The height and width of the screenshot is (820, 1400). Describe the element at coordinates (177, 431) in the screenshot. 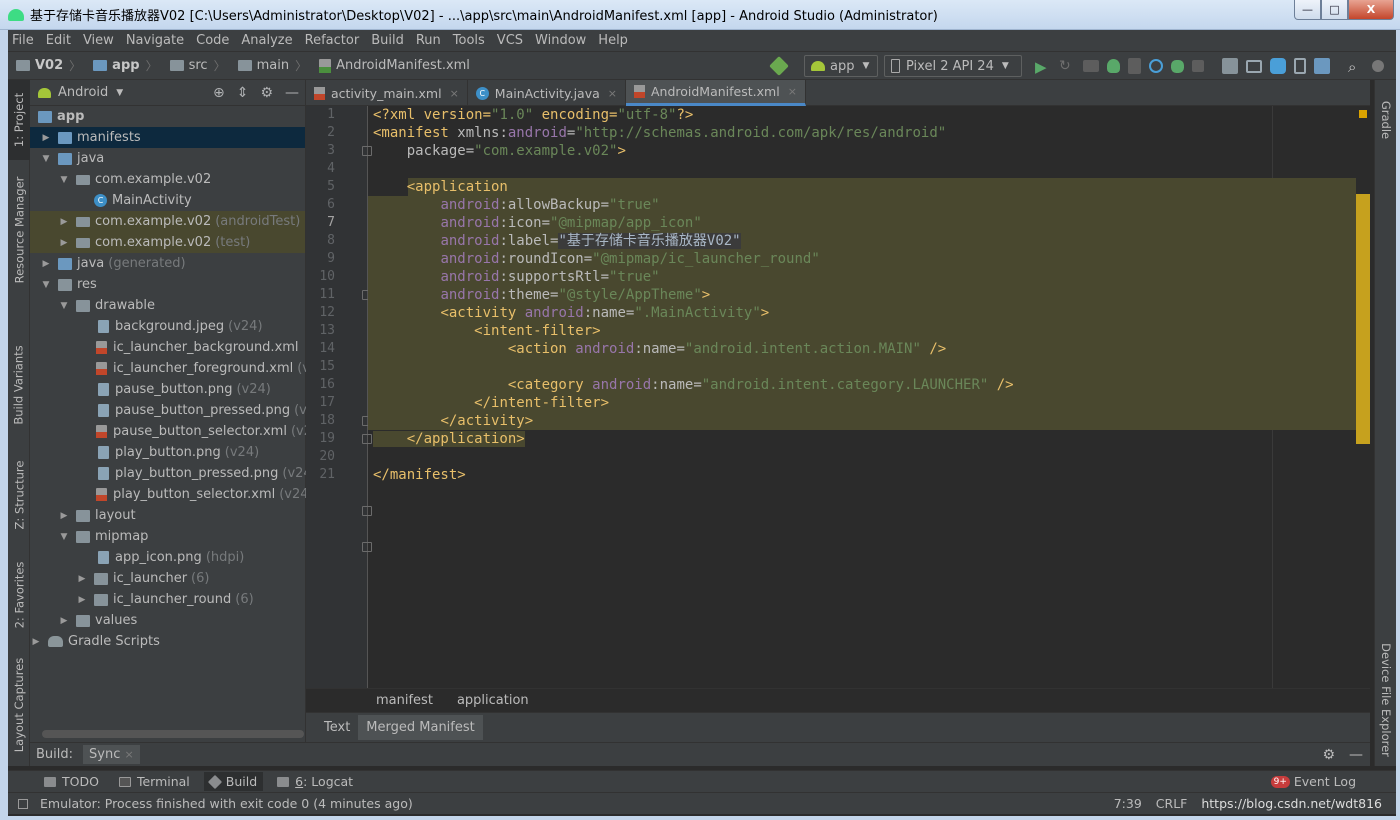

I see `tree-item-pause-button-selector: pause_button_selector.xml (v24)` at that location.